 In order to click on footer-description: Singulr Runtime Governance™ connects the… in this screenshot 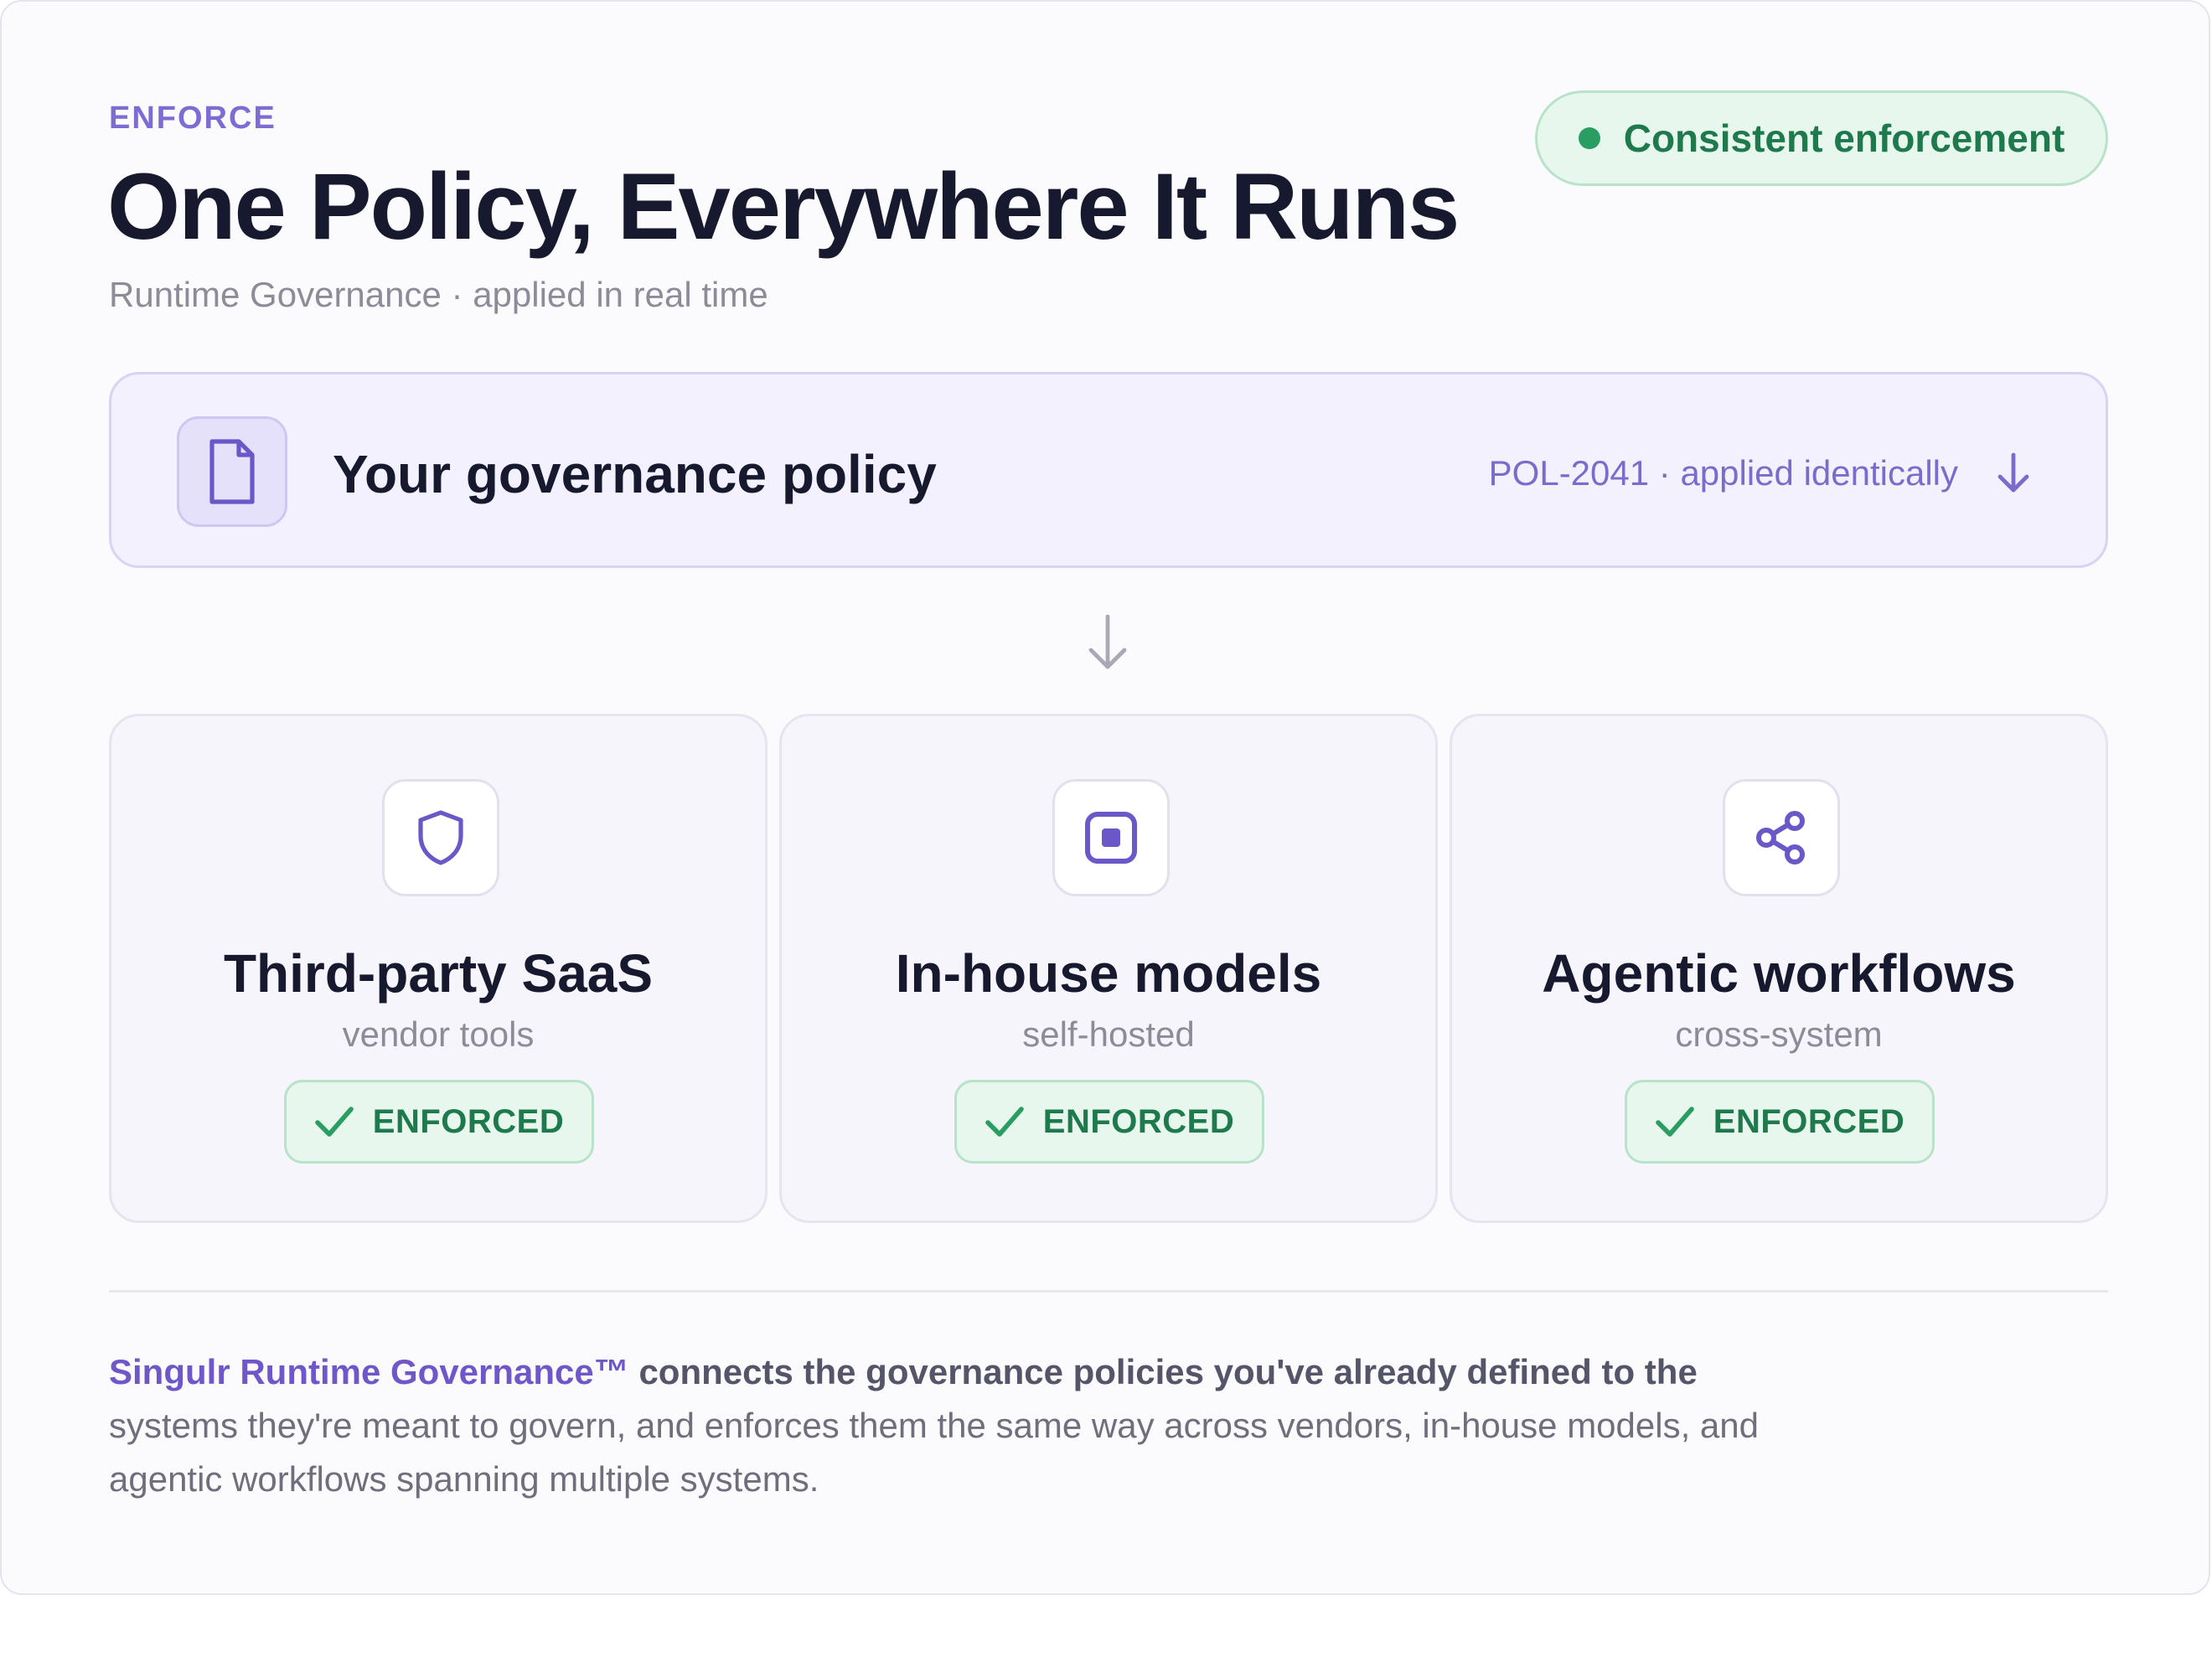, I will do `click(947, 1425)`.